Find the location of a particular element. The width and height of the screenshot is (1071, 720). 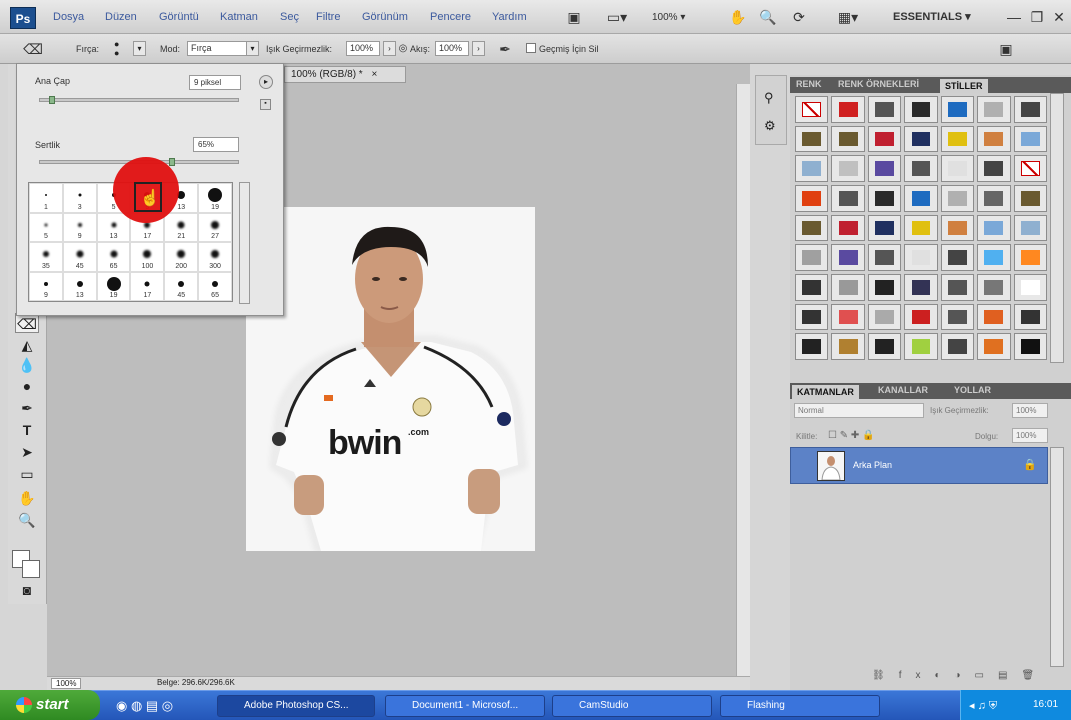

brush-preset-cell: 9 is located at coordinates (79, 227).